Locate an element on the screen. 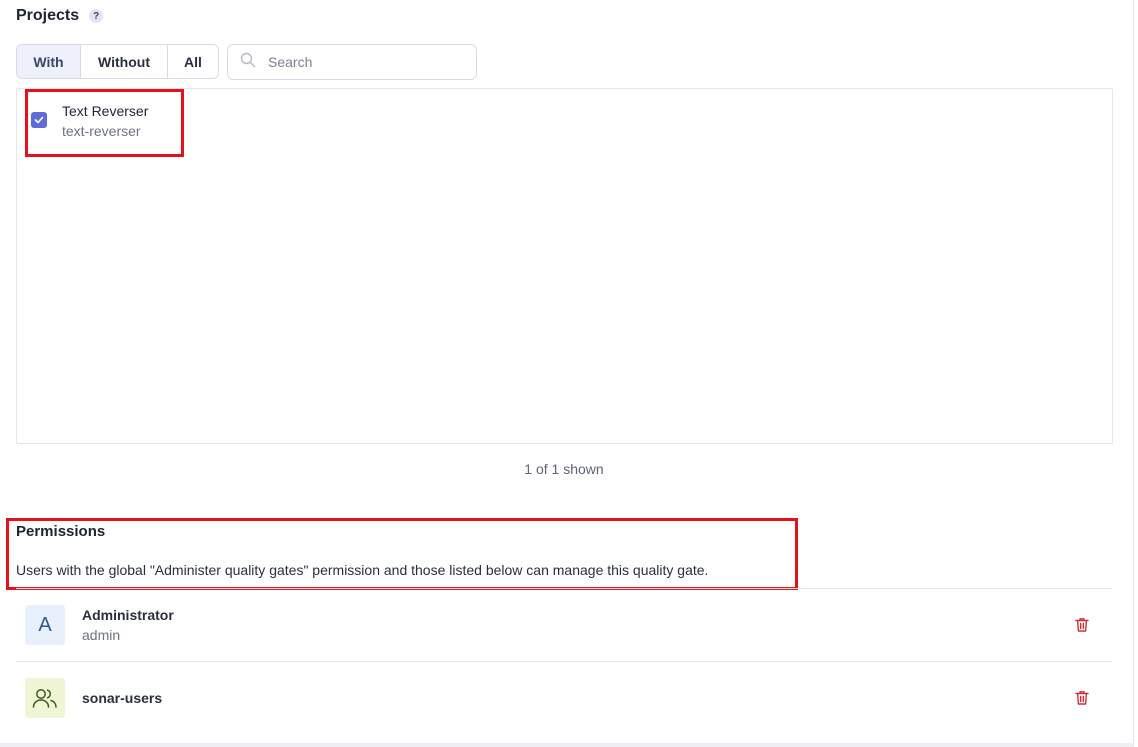 The height and width of the screenshot is (747, 1138). filter-without-button: Without is located at coordinates (124, 61).